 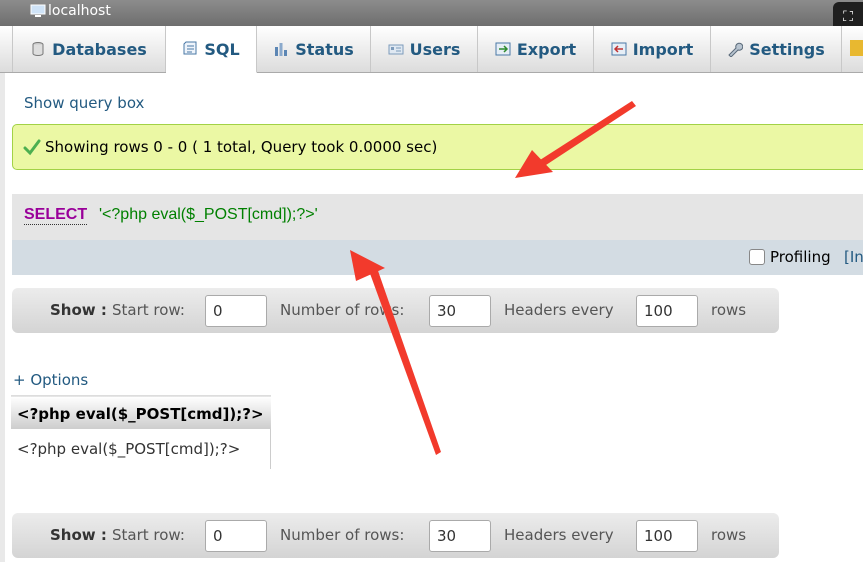 I want to click on tab-sql: SQL, so click(x=211, y=49).